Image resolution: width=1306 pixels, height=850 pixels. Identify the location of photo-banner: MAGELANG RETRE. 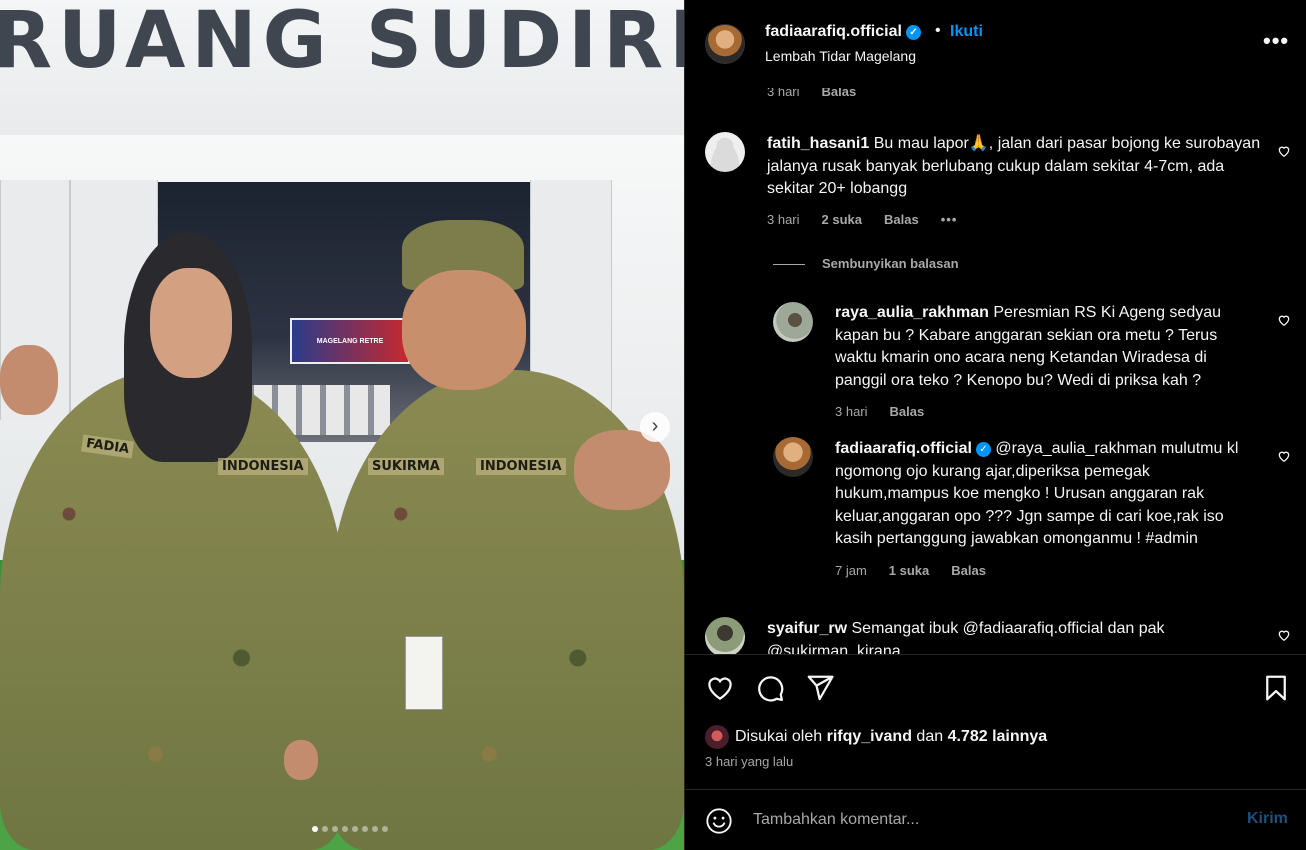
(350, 341).